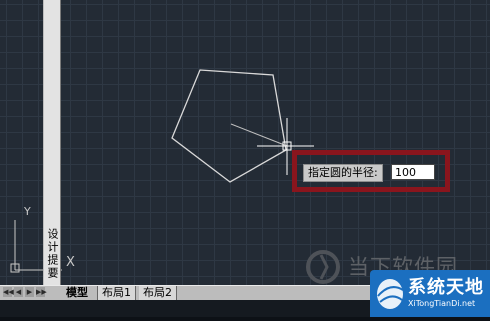  Describe the element at coordinates (343, 173) in the screenshot. I see `dynamic-input-prompt: 指定圆的半径:` at that location.